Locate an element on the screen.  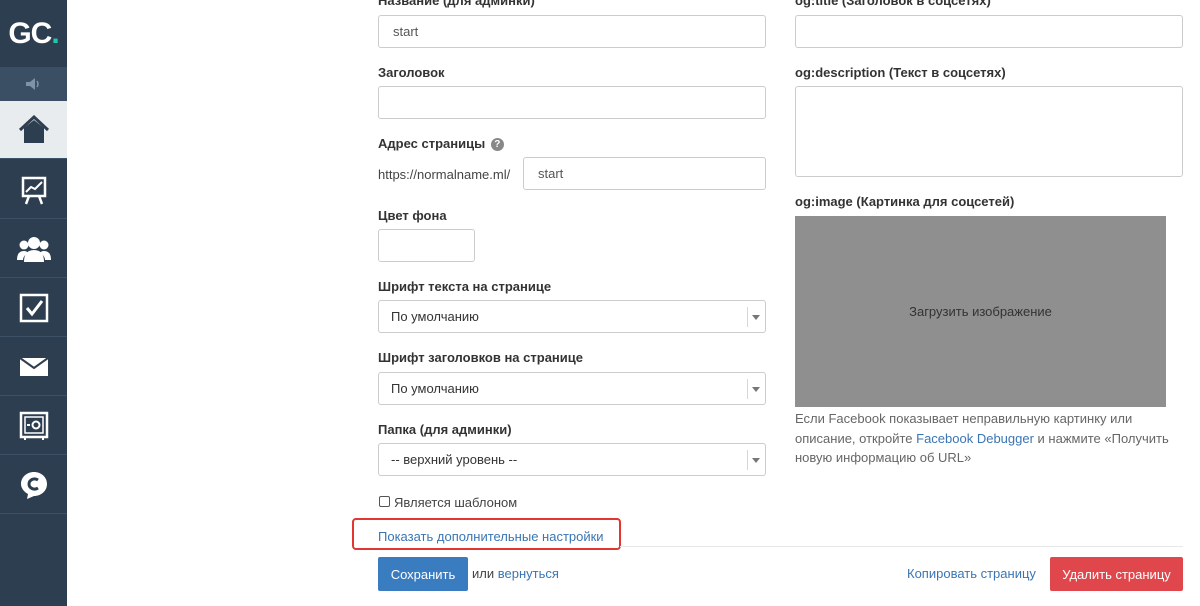
heading-font-value: По умолчанию is located at coordinates (435, 388).